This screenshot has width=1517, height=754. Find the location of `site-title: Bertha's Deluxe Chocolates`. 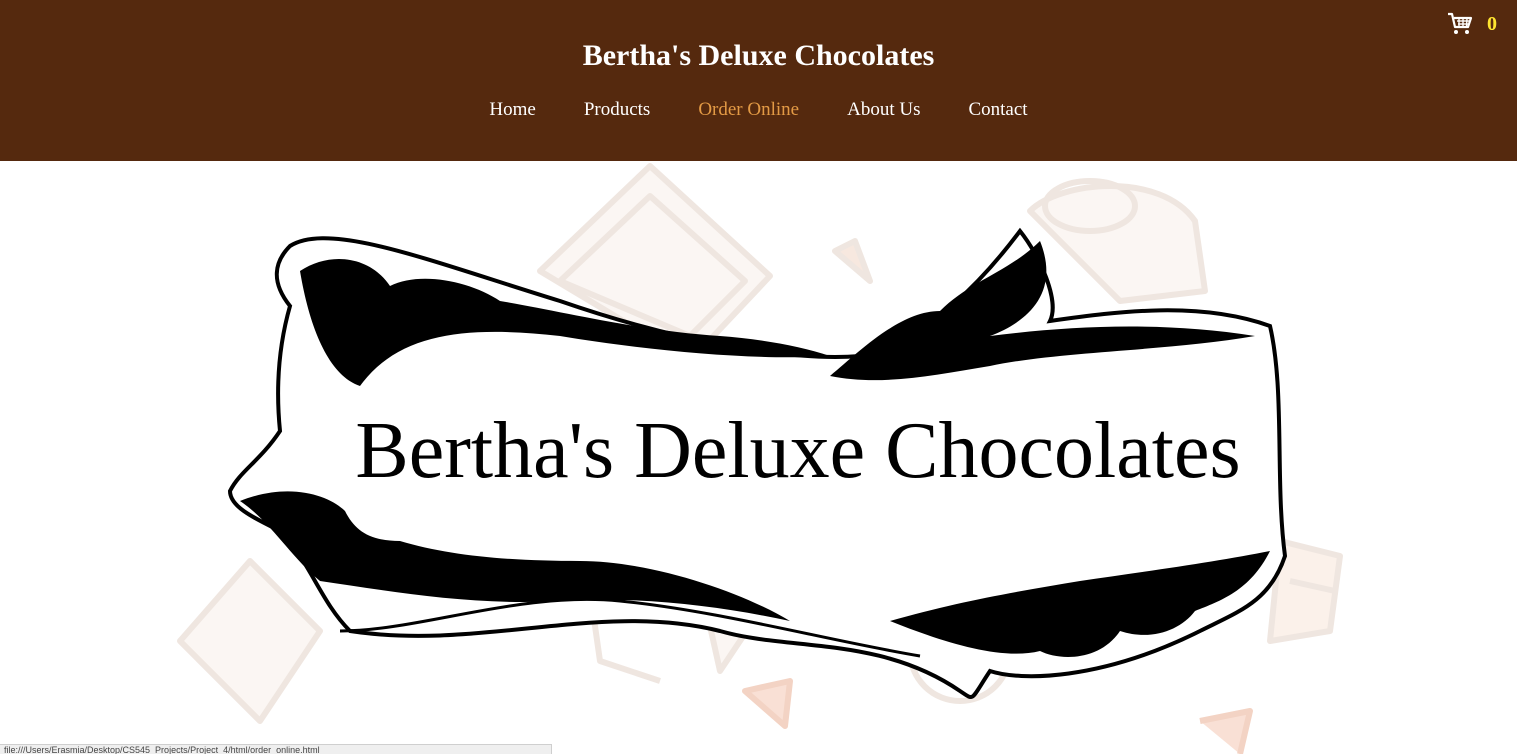

site-title: Bertha's Deluxe Chocolates is located at coordinates (758, 55).